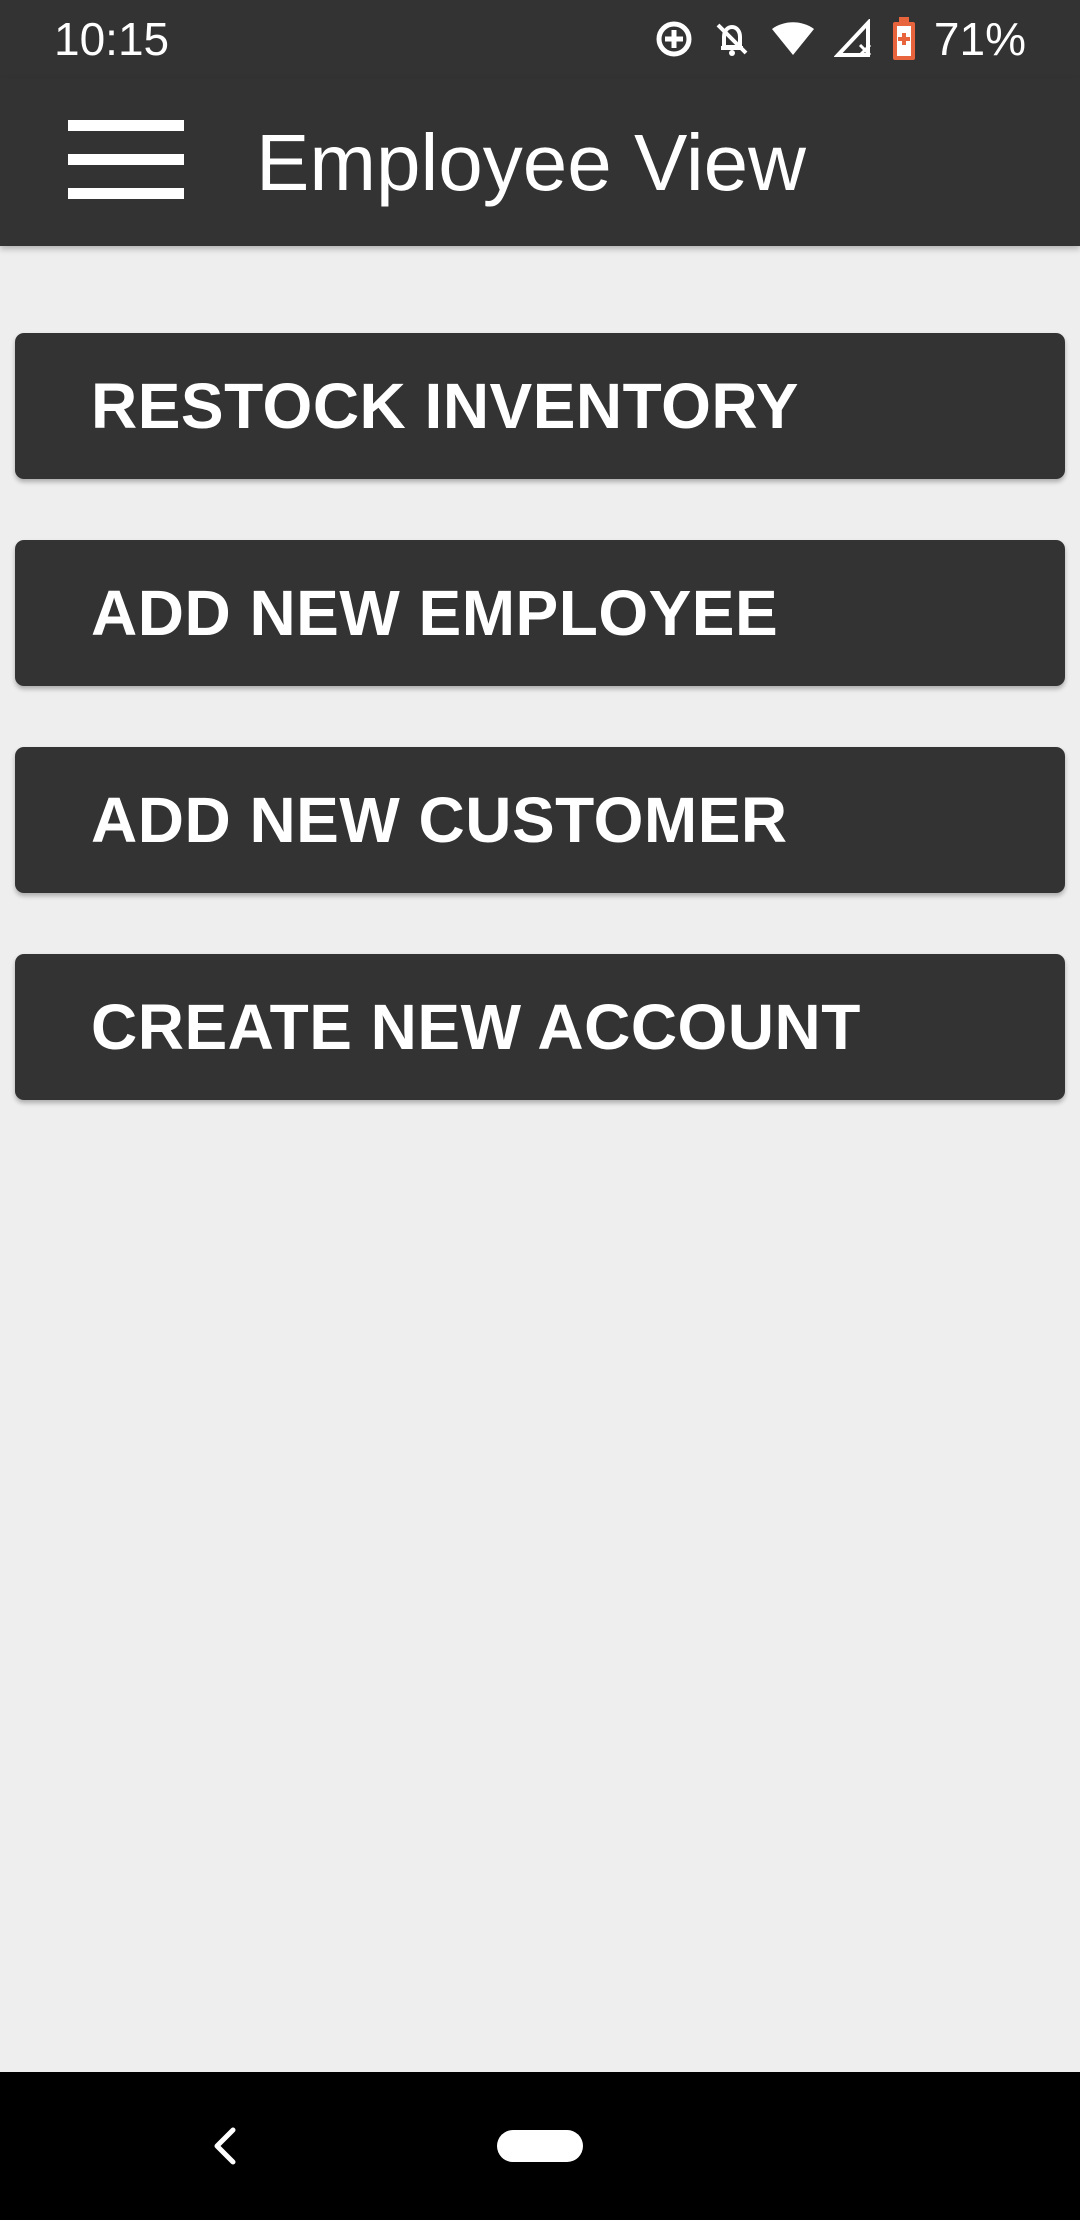 The width and height of the screenshot is (1080, 2220). I want to click on app-bar: Employee View, so click(540, 162).